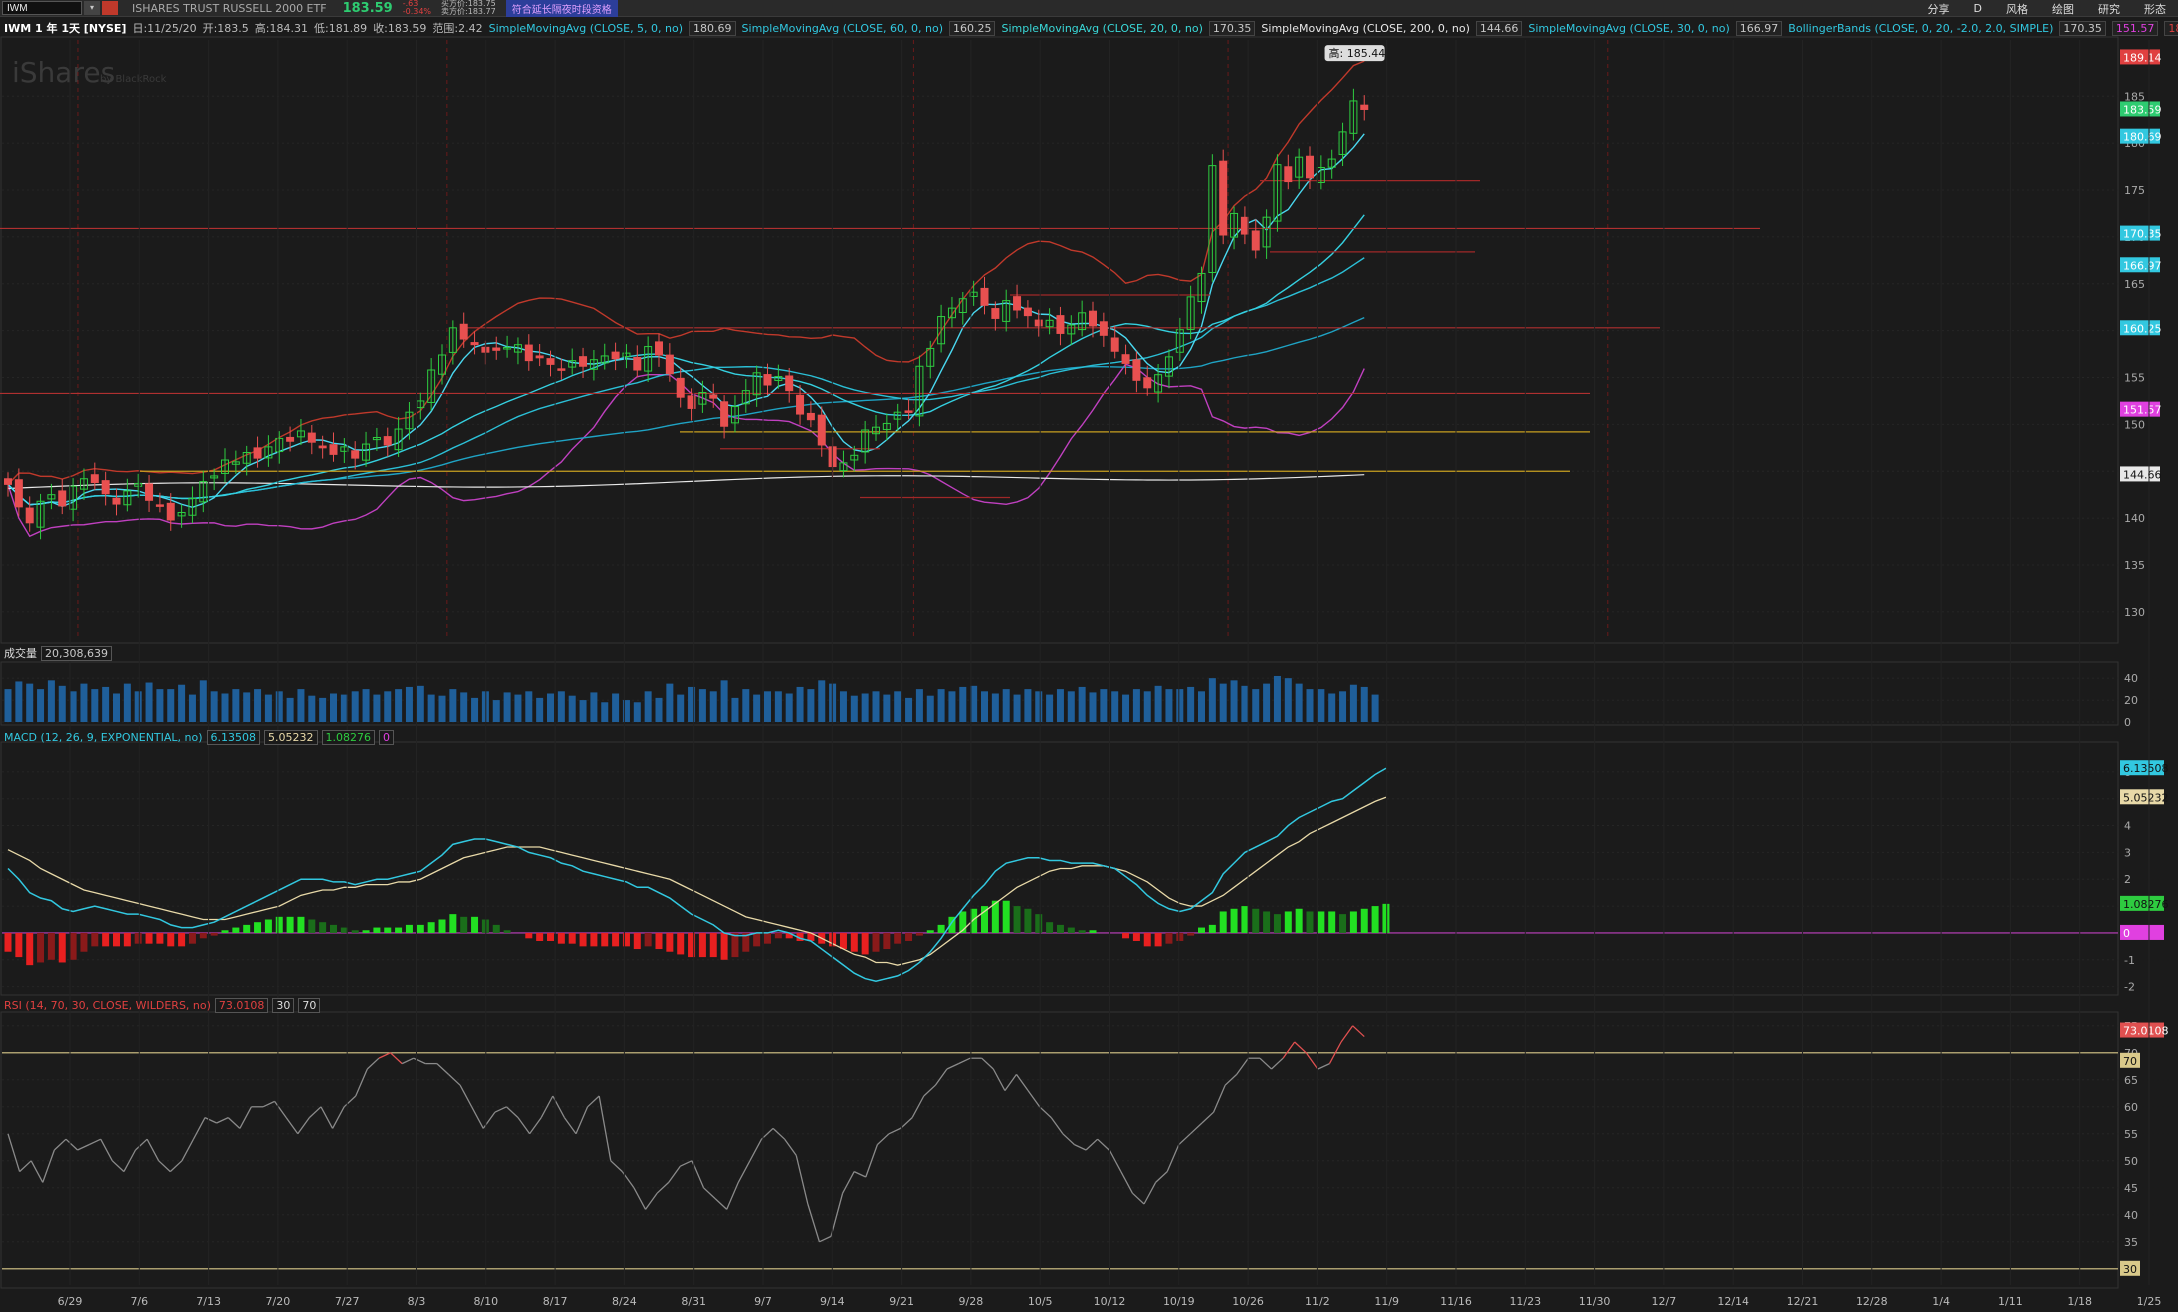  Describe the element at coordinates (842, 28) in the screenshot. I see `study-sma60-label: SimpleMovingAvg (CLOSE, 60, 0, no)` at that location.